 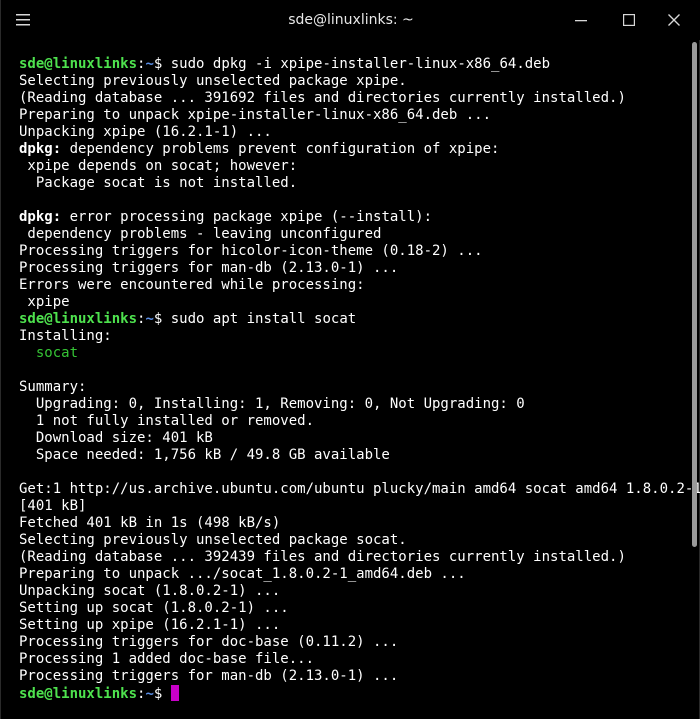 What do you see at coordinates (352, 693) in the screenshot?
I see `terminal-line: sde@linuxlinks:~$` at bounding box center [352, 693].